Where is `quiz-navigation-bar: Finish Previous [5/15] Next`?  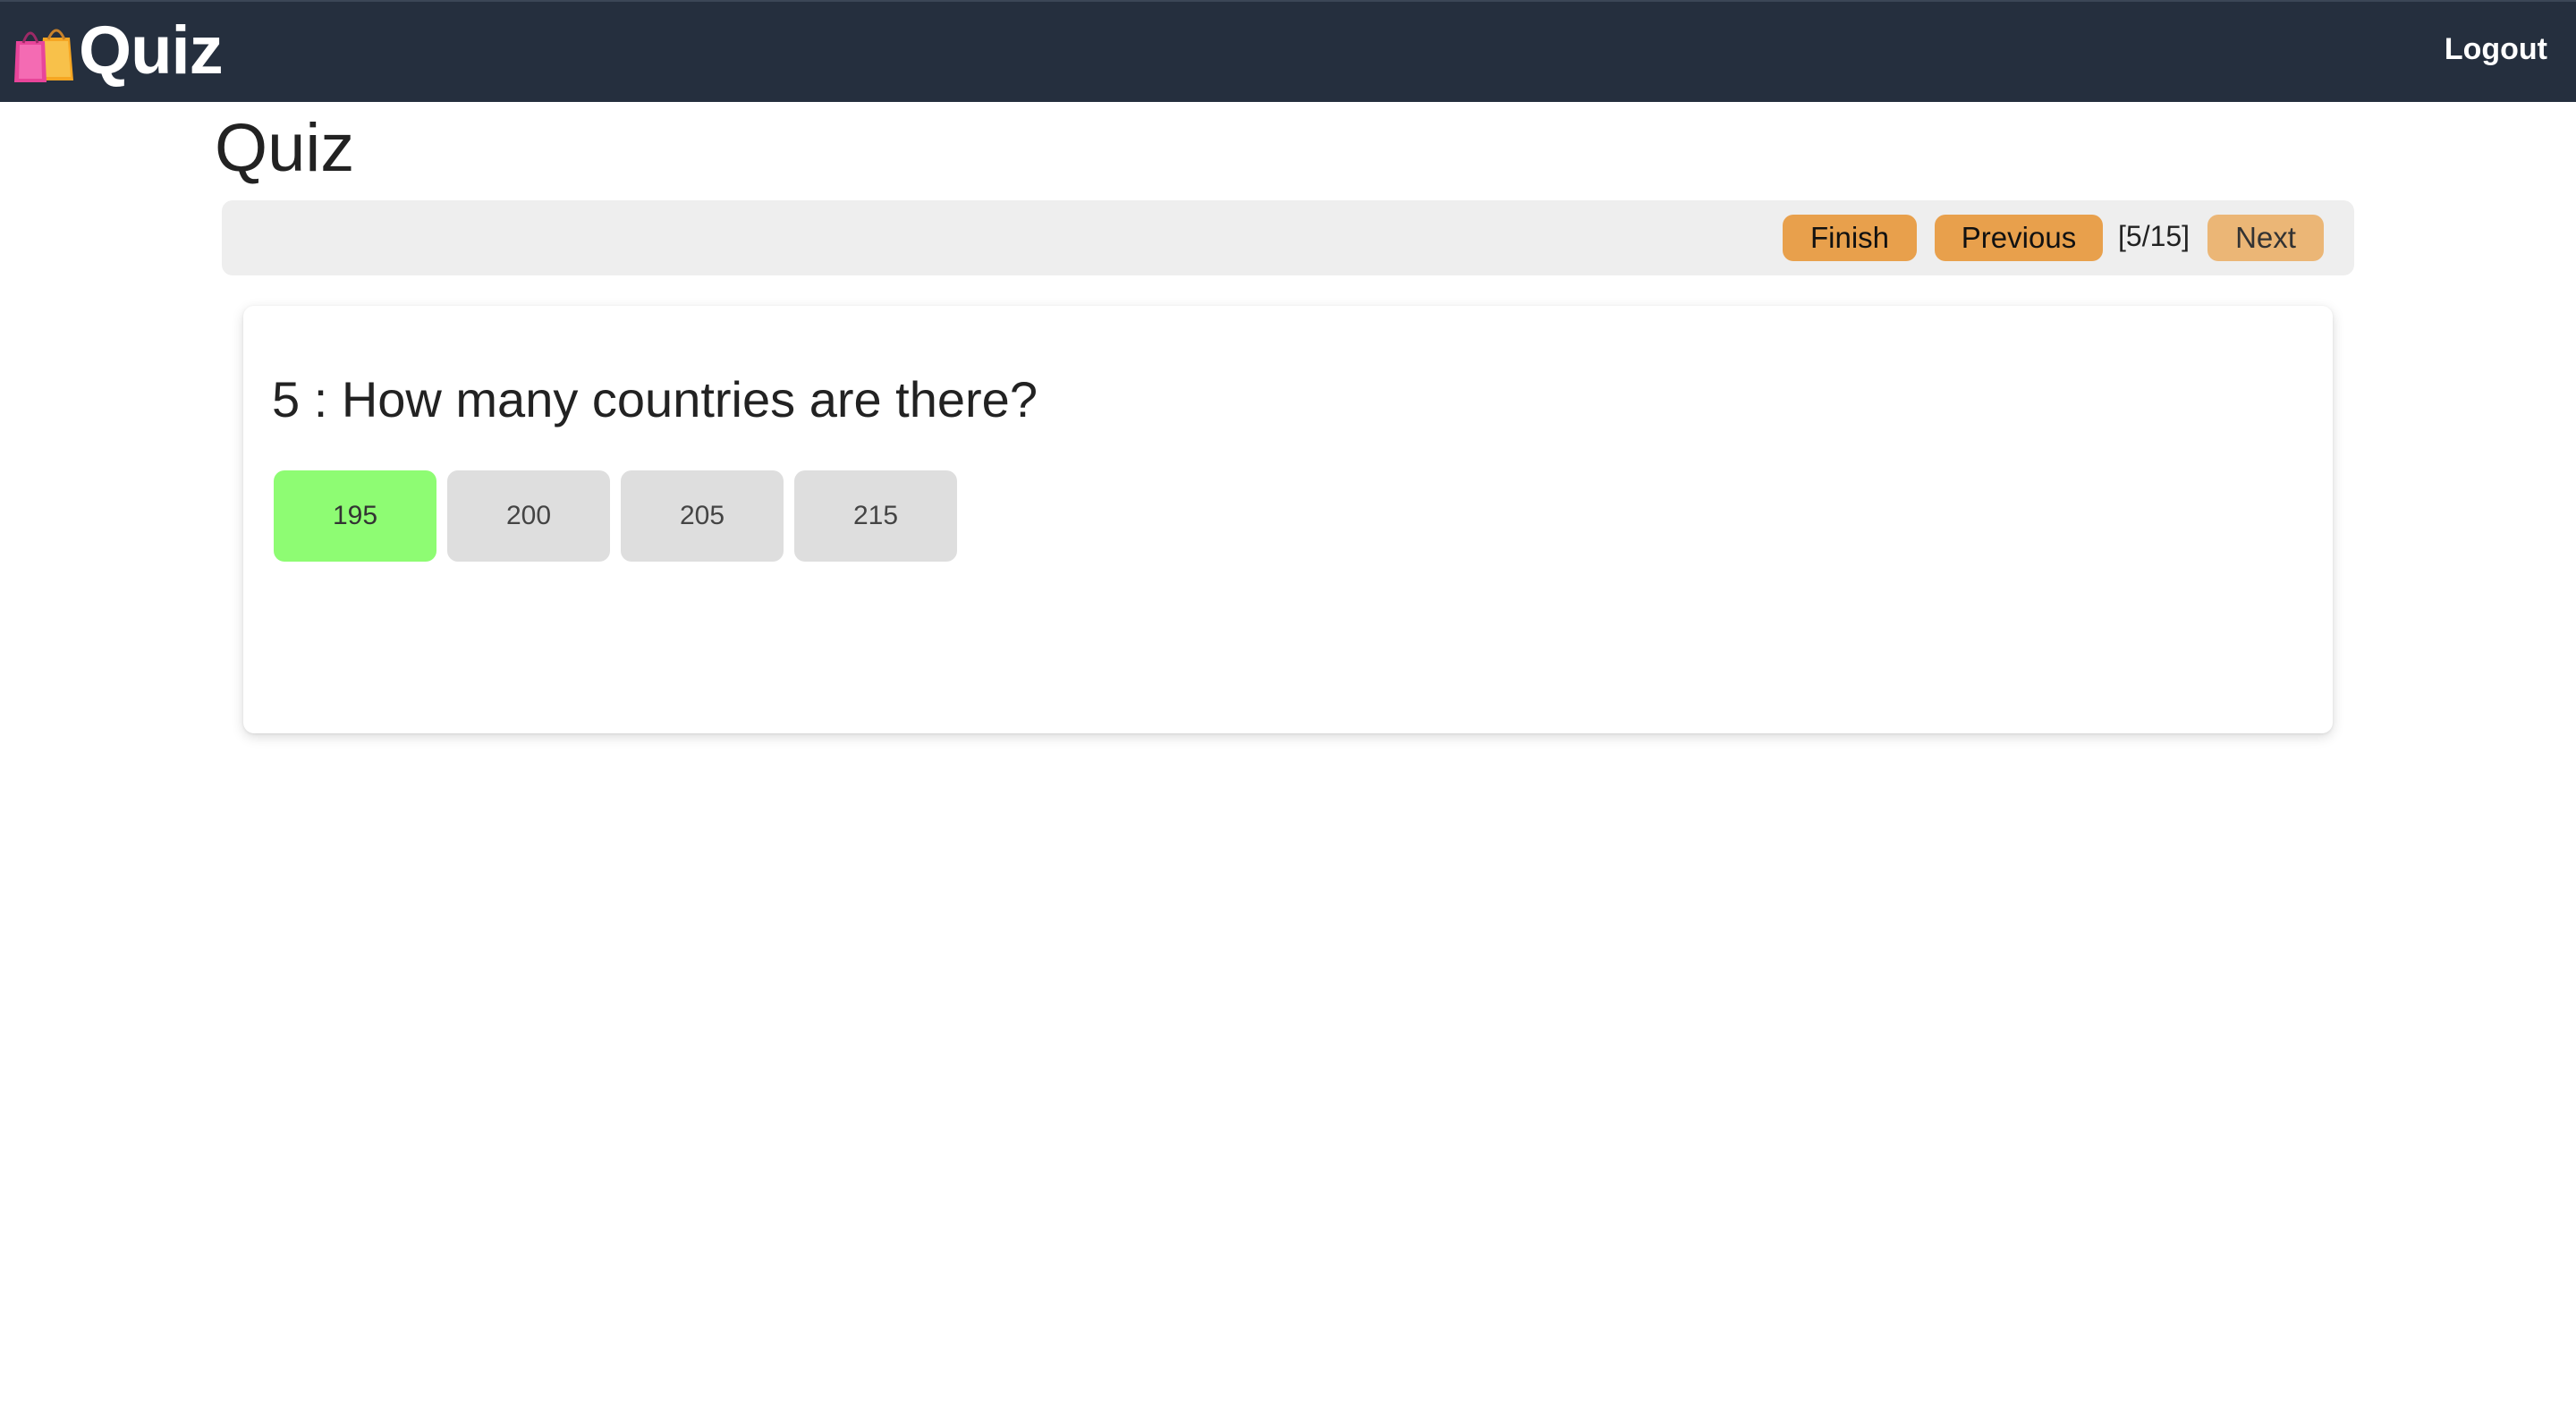 quiz-navigation-bar: Finish Previous [5/15] Next is located at coordinates (1288, 237).